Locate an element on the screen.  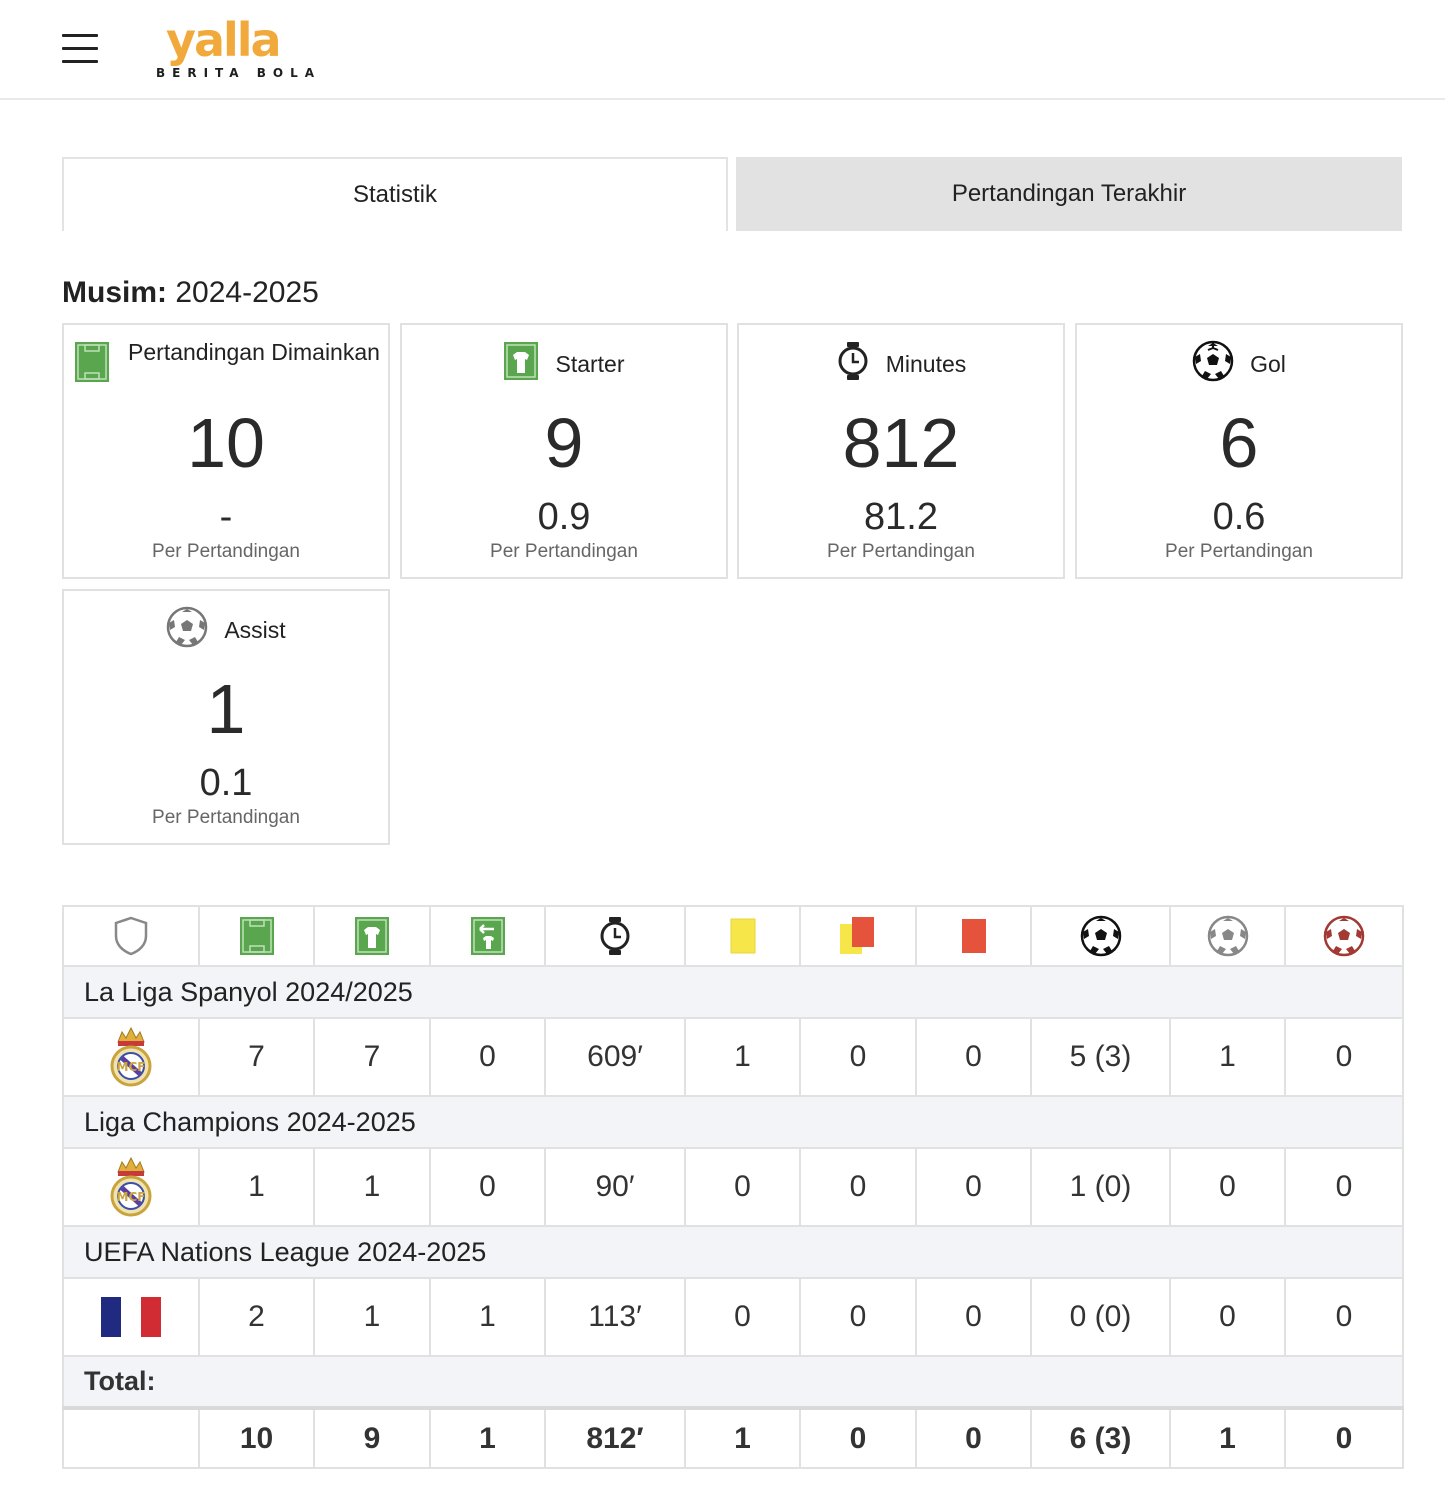
stat-card-assists: Assist 1 0.1 Per Pertandingan is located at coordinates (226, 717).